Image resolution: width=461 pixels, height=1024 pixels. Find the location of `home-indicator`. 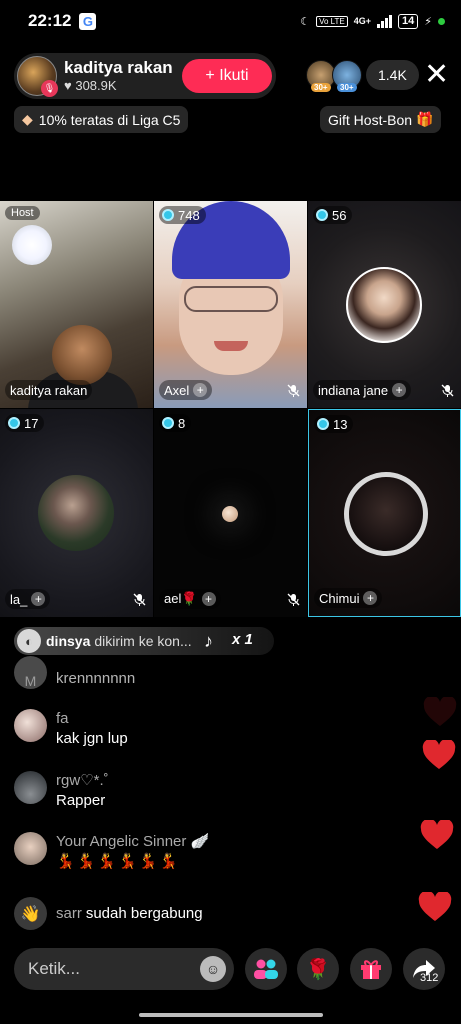

home-indicator is located at coordinates (231, 1015).